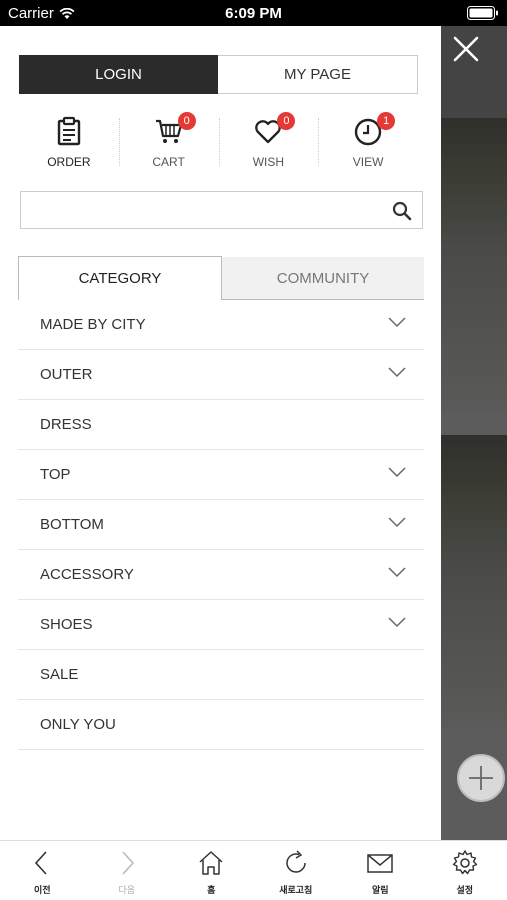 The image size is (507, 900). I want to click on settings-button: 설정, so click(465, 870).